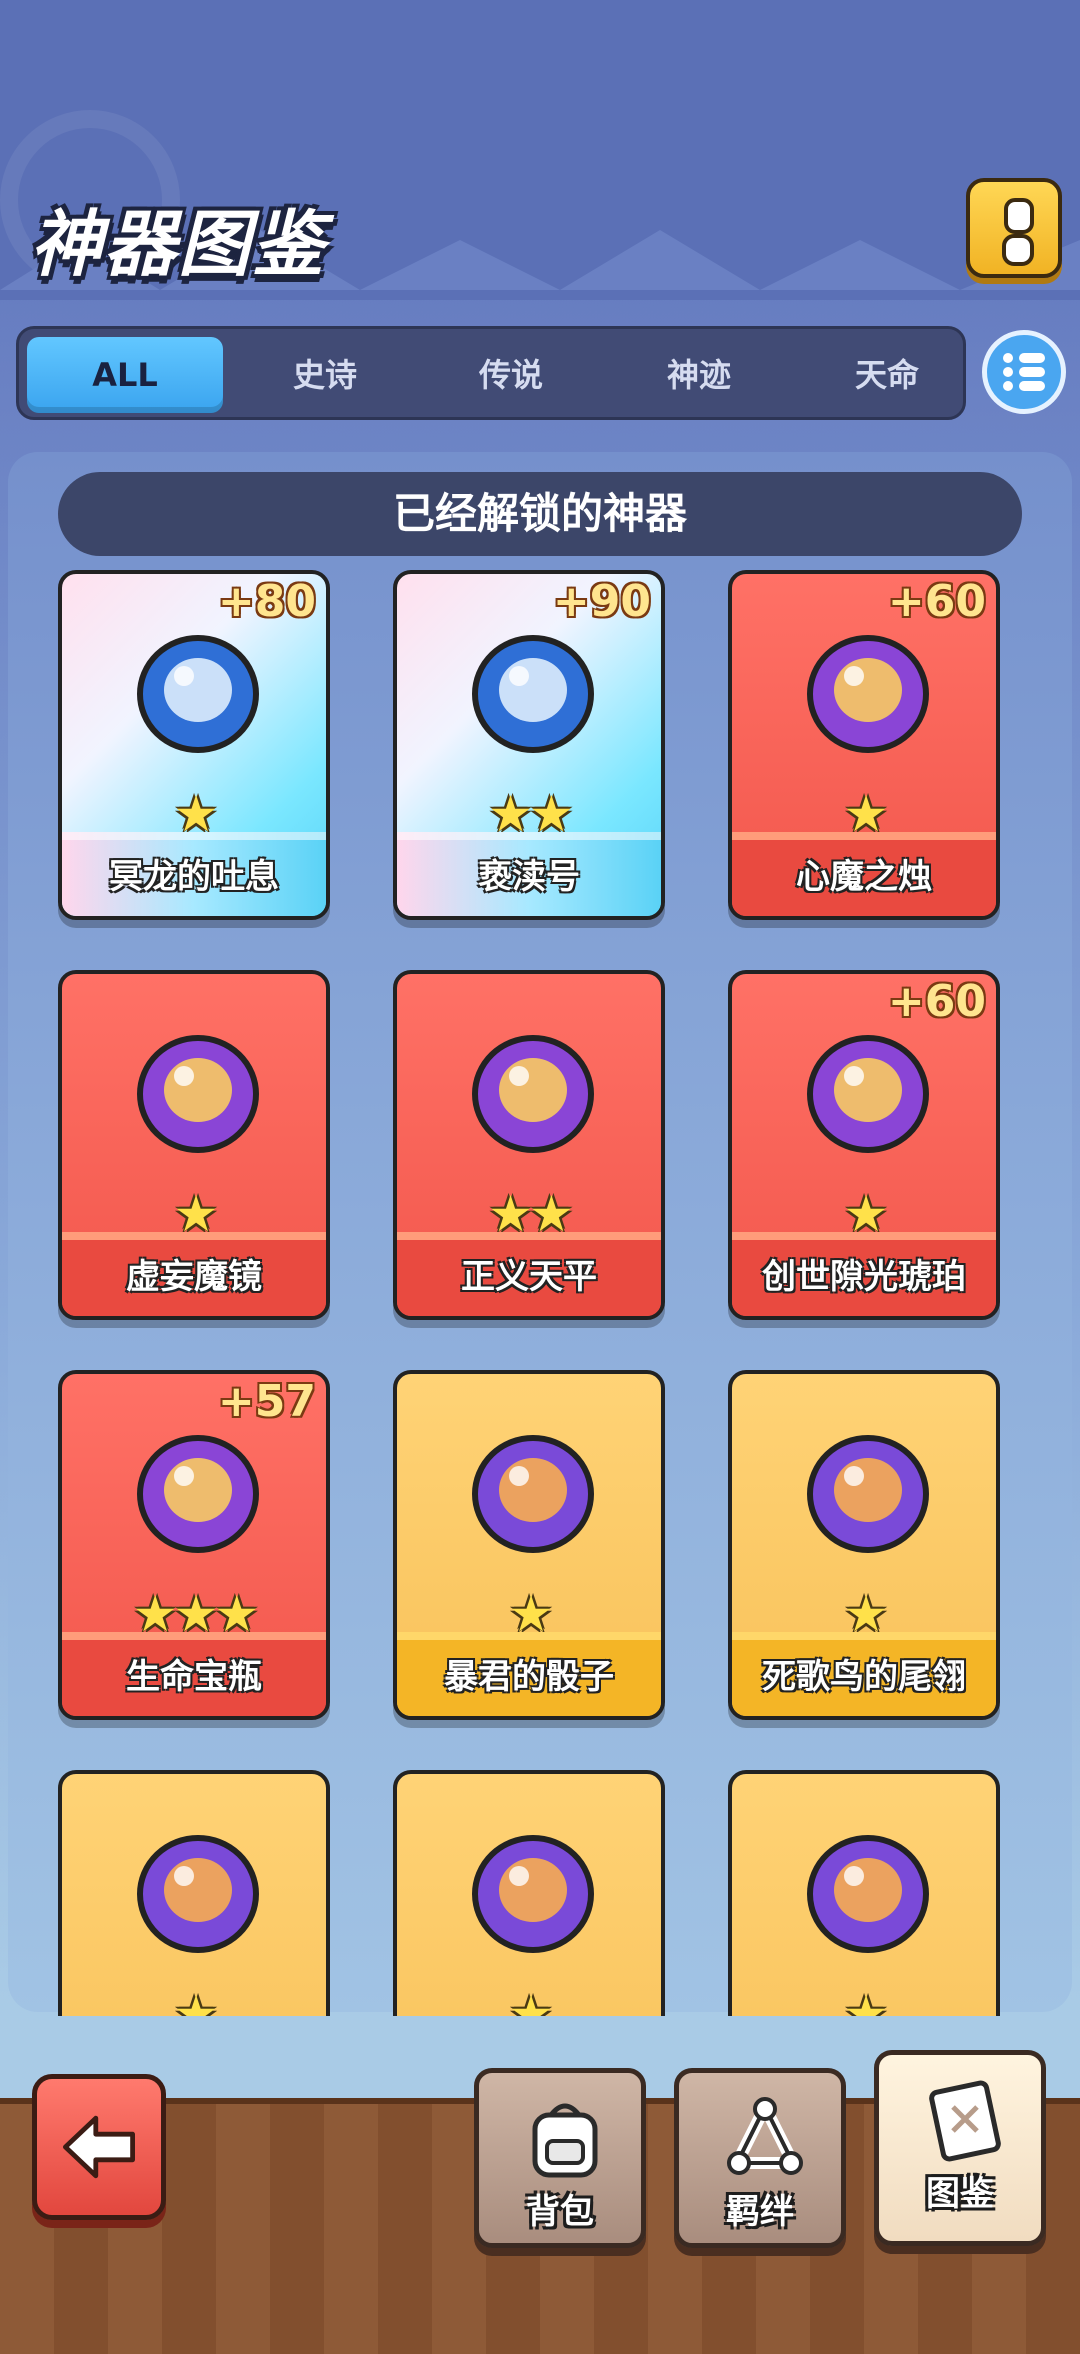 The height and width of the screenshot is (2354, 1080). Describe the element at coordinates (1008, 358) in the screenshot. I see `menu-icon` at that location.